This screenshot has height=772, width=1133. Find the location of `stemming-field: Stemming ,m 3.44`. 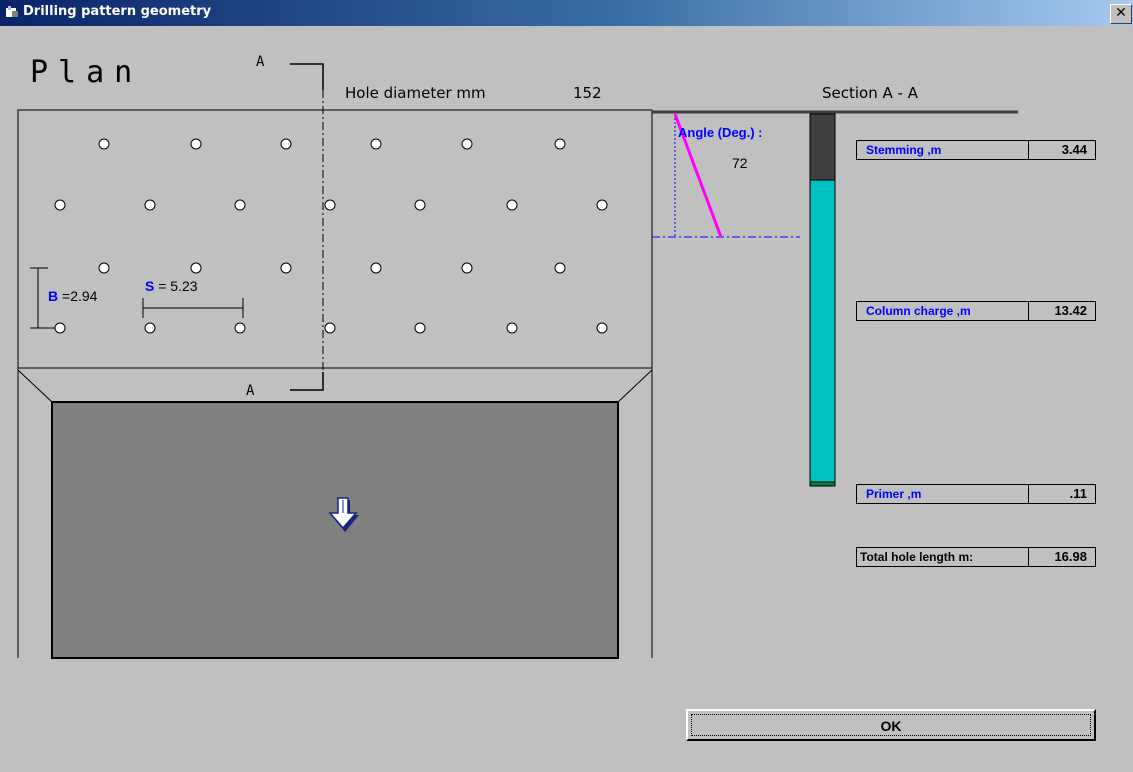

stemming-field: Stemming ,m 3.44 is located at coordinates (976, 150).